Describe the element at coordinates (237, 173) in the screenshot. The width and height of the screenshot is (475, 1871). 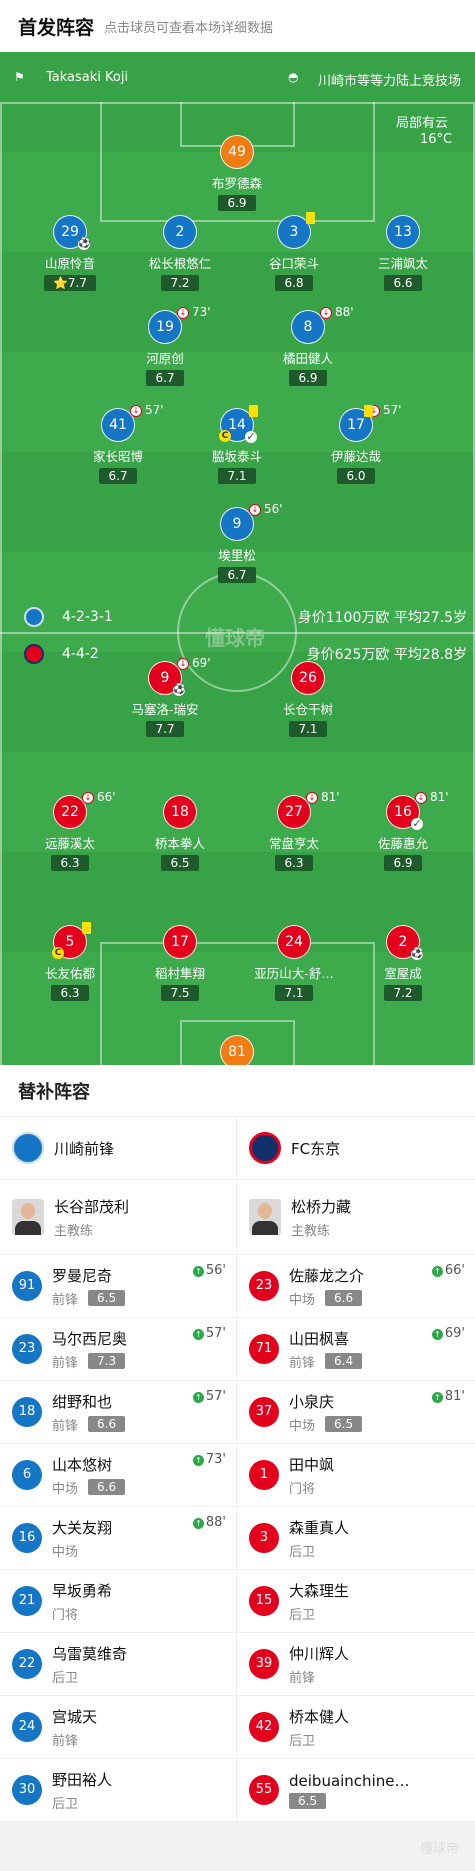
I see `player: 49 布罗德森 6.9` at that location.